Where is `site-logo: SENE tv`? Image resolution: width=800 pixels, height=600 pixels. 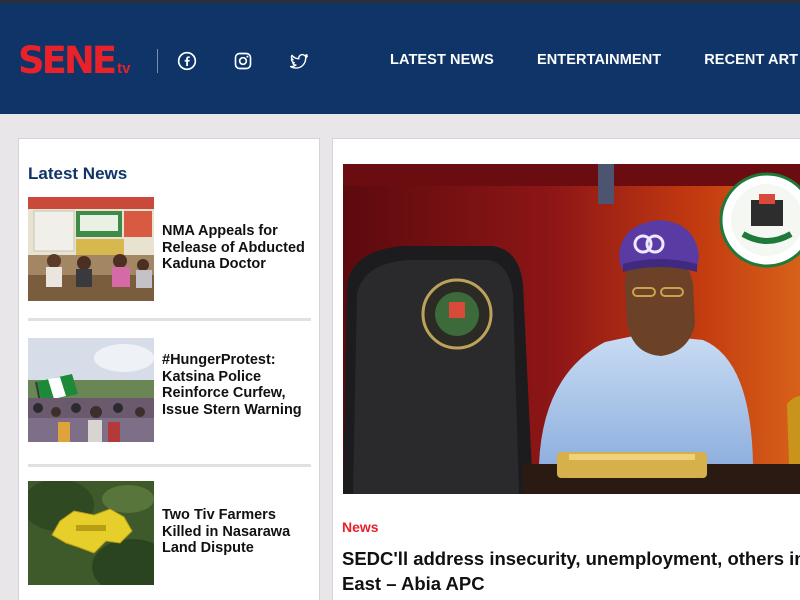 site-logo: SENE tv is located at coordinates (74, 60).